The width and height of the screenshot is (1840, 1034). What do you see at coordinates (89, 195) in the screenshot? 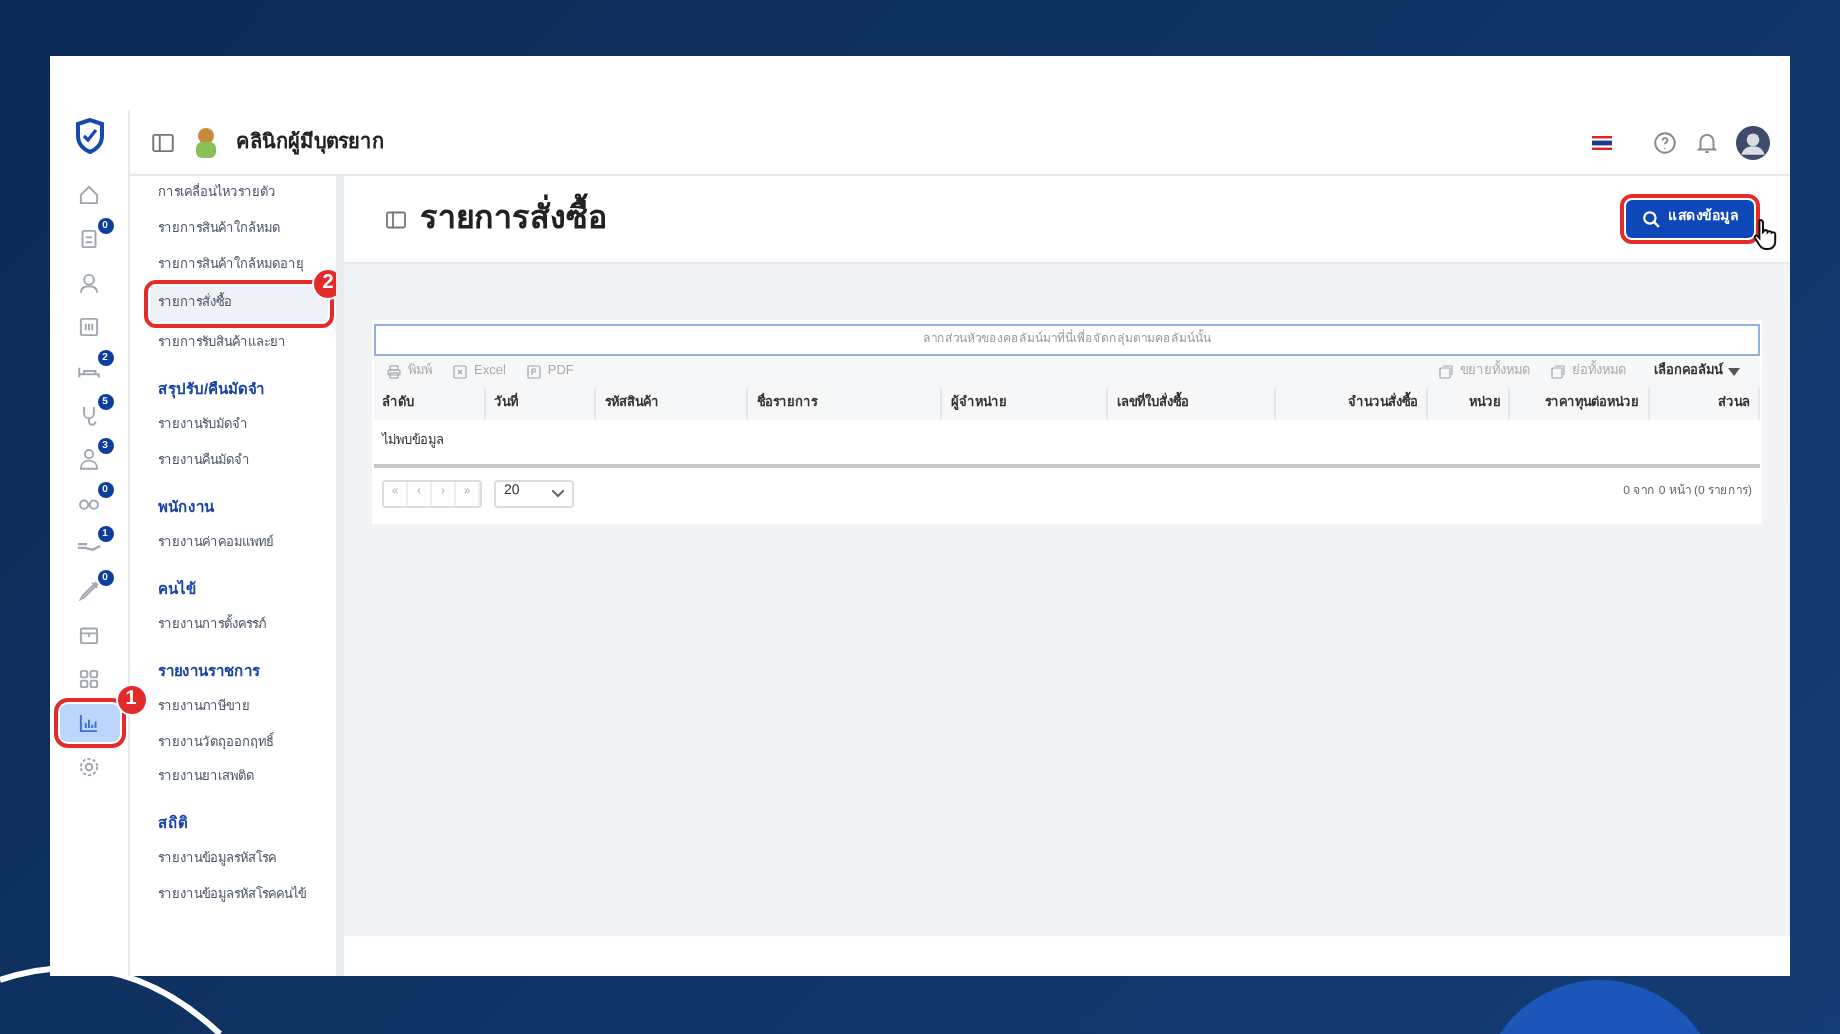
I see `home-icon` at bounding box center [89, 195].